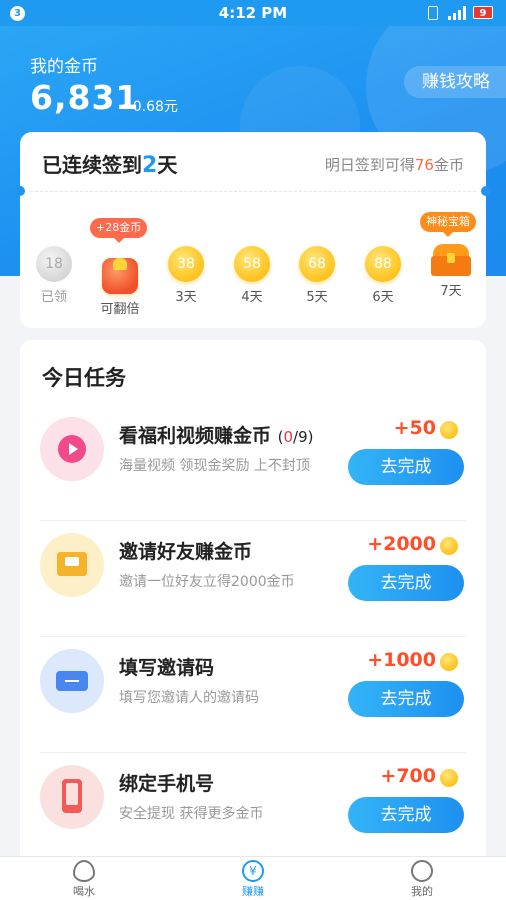 The image size is (506, 900). I want to click on battery-icon: 9, so click(483, 12).